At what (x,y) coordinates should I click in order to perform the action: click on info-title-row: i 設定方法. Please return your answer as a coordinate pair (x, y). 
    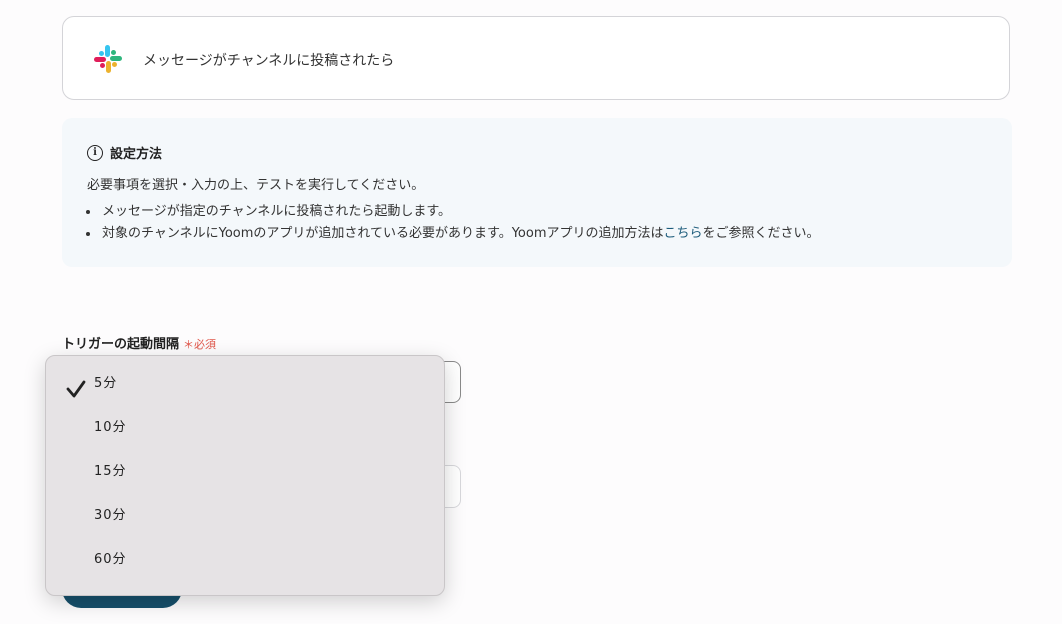
    Looking at the image, I should click on (124, 152).